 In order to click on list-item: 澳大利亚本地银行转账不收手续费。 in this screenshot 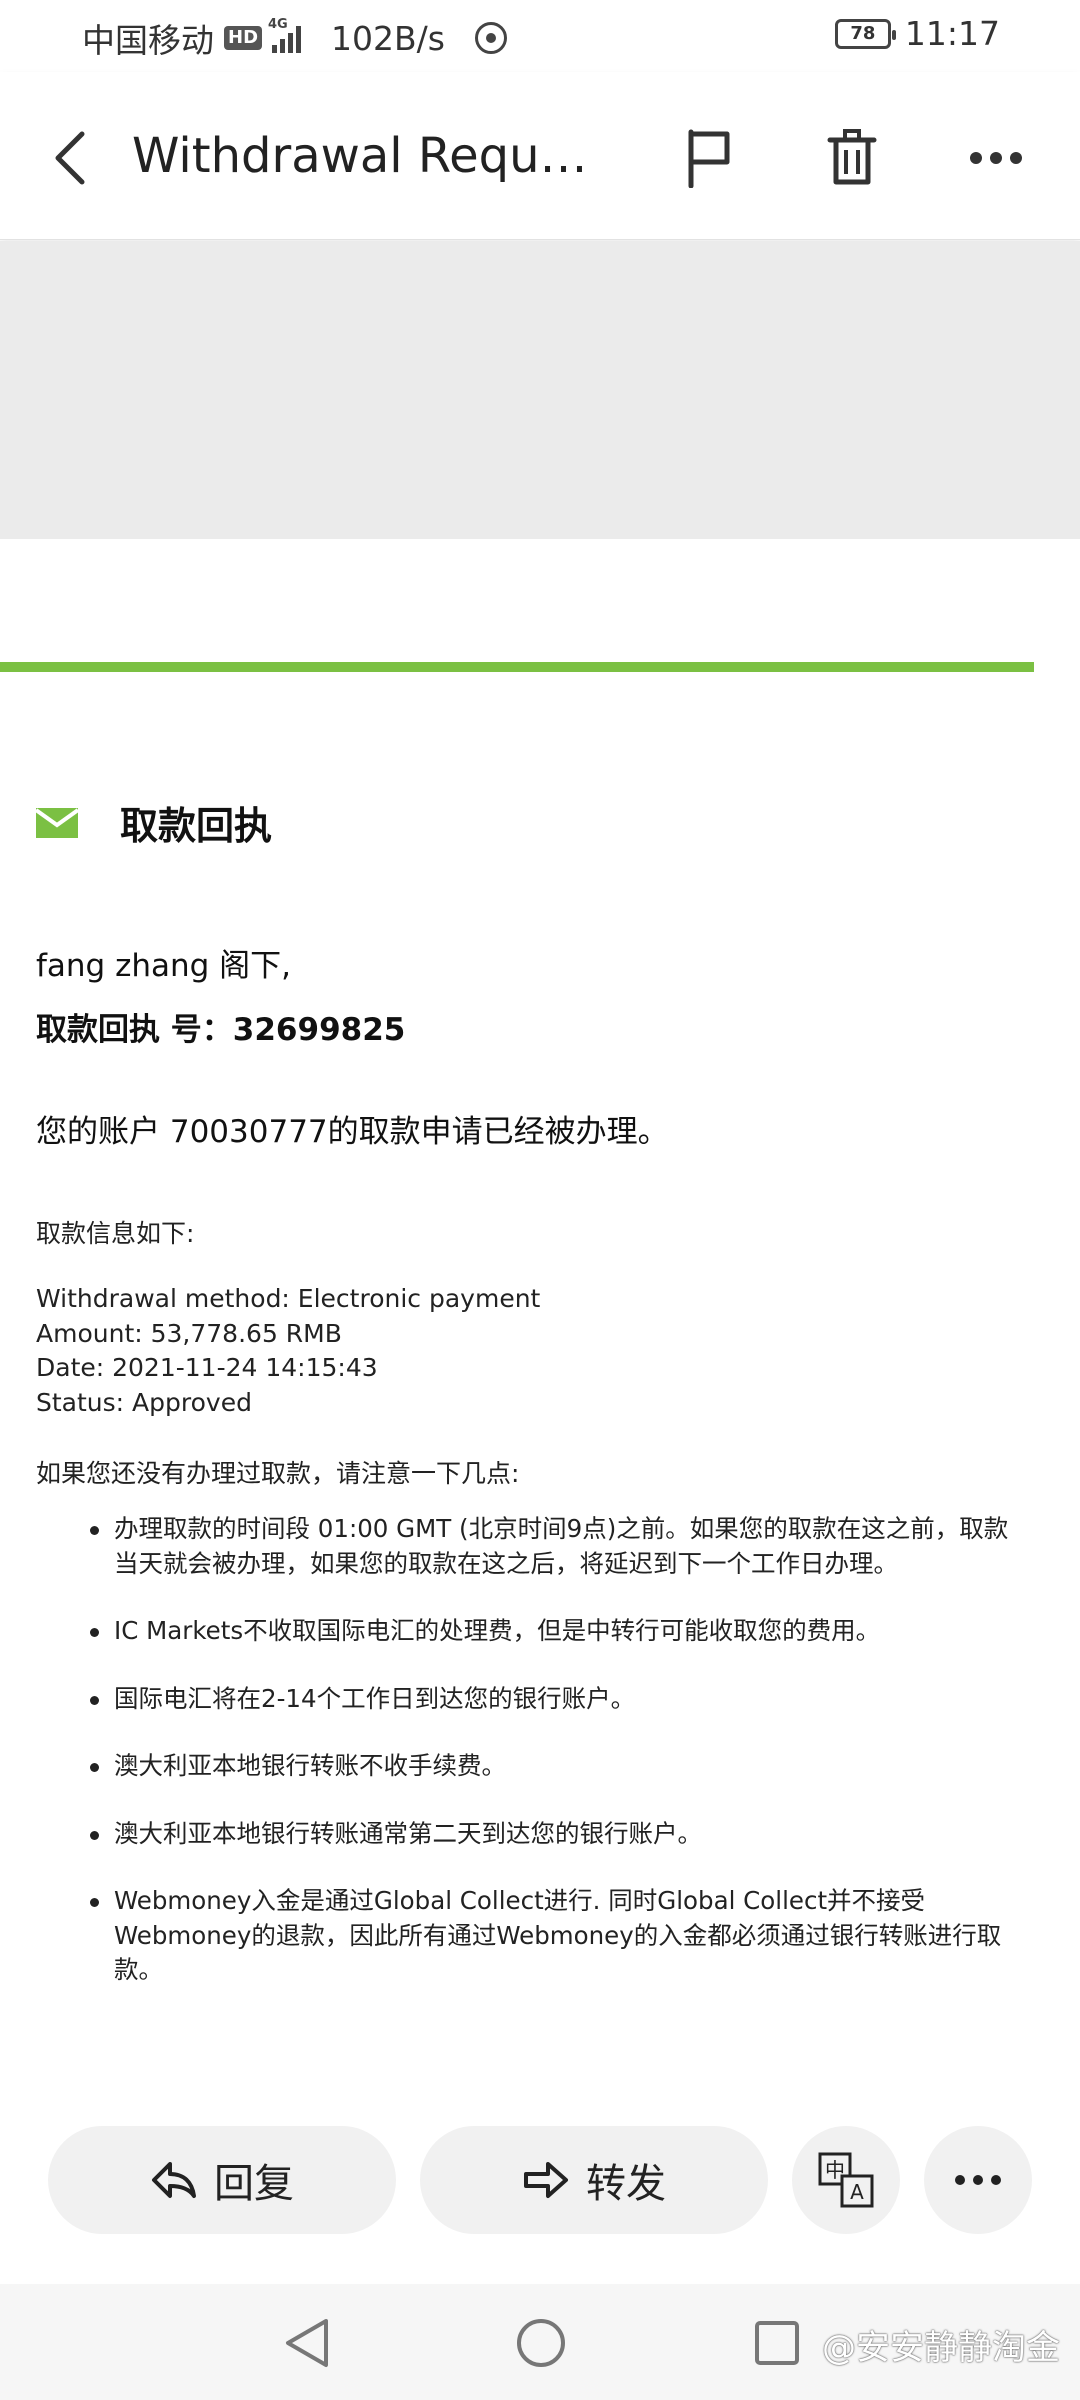, I will do `click(550, 1766)`.